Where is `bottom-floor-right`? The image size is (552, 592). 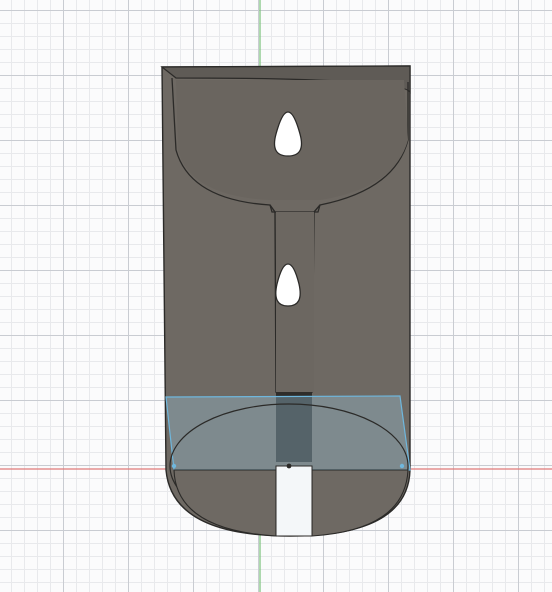
bottom-floor-right is located at coordinates (360, 503).